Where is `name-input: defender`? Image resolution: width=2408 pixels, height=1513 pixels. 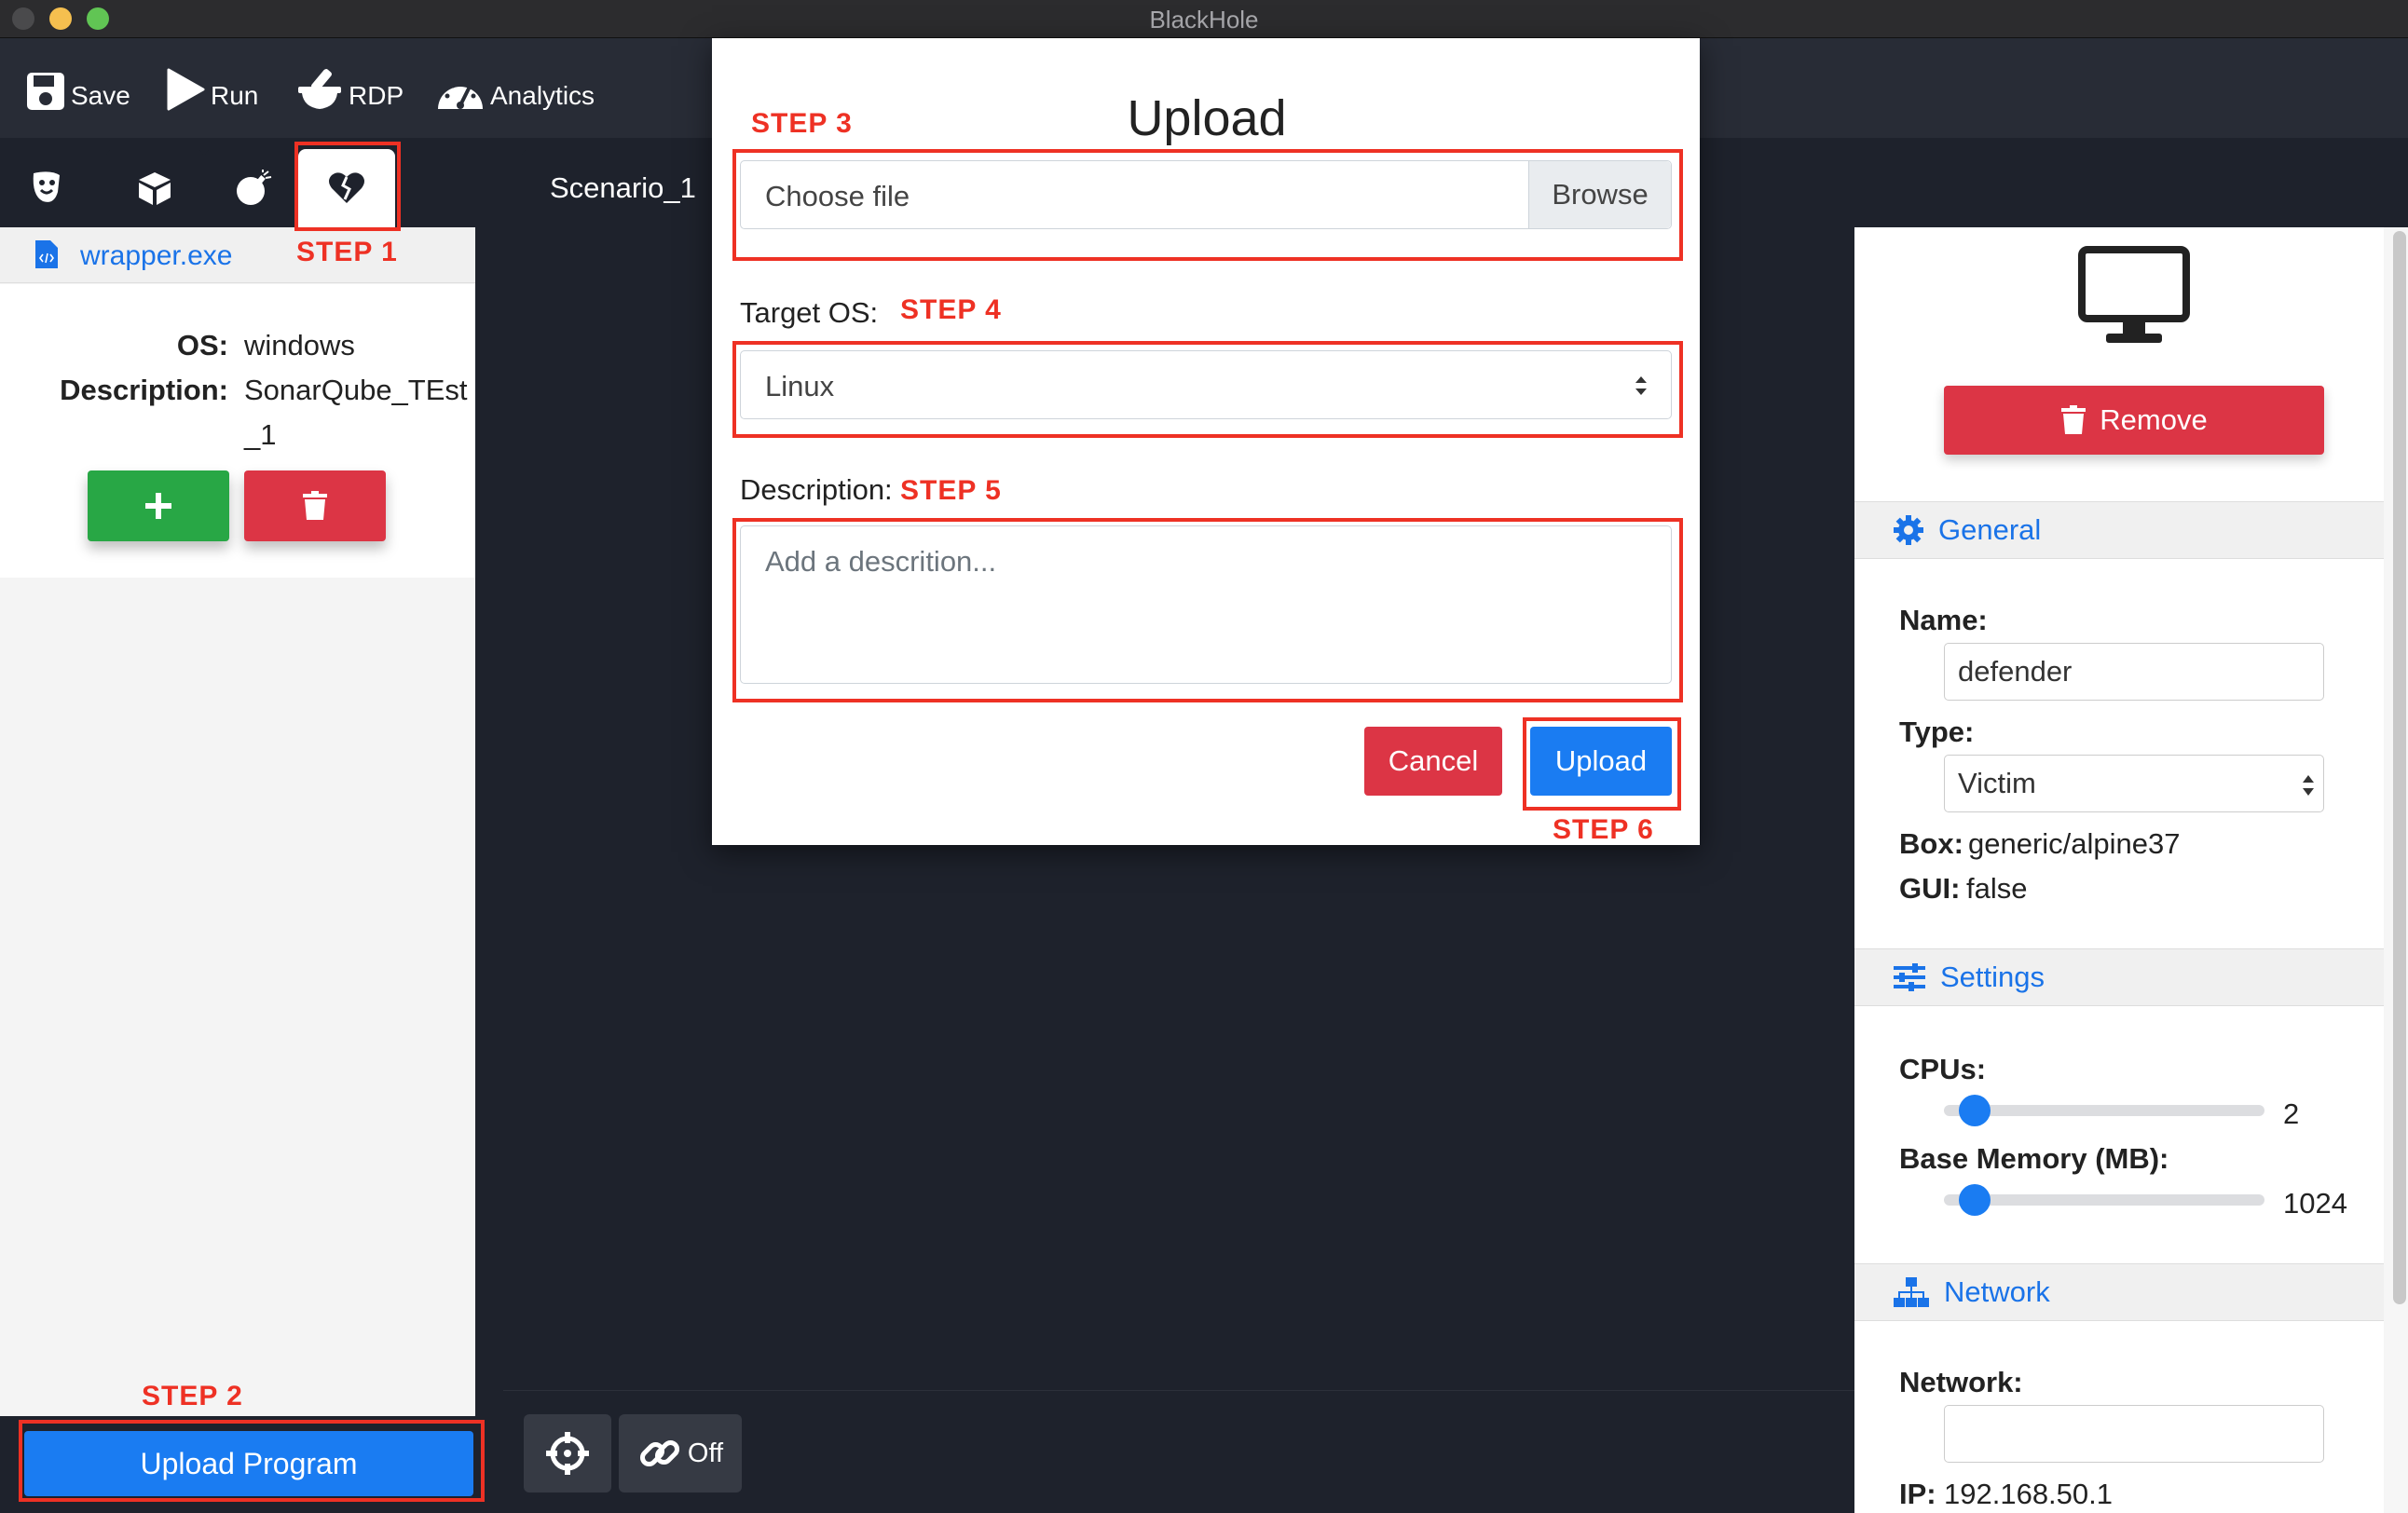 name-input: defender is located at coordinates (2134, 672).